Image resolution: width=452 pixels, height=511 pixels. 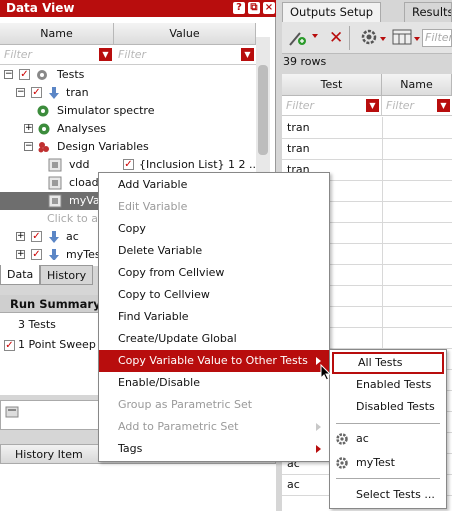 I want to click on column-header-test: Test, so click(x=332, y=85).